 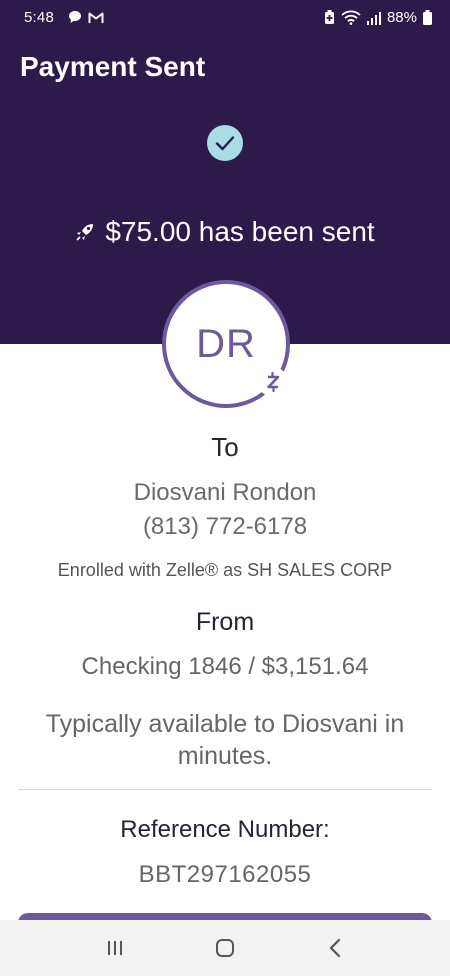 What do you see at coordinates (329, 17) in the screenshot?
I see `battery-saver-icon` at bounding box center [329, 17].